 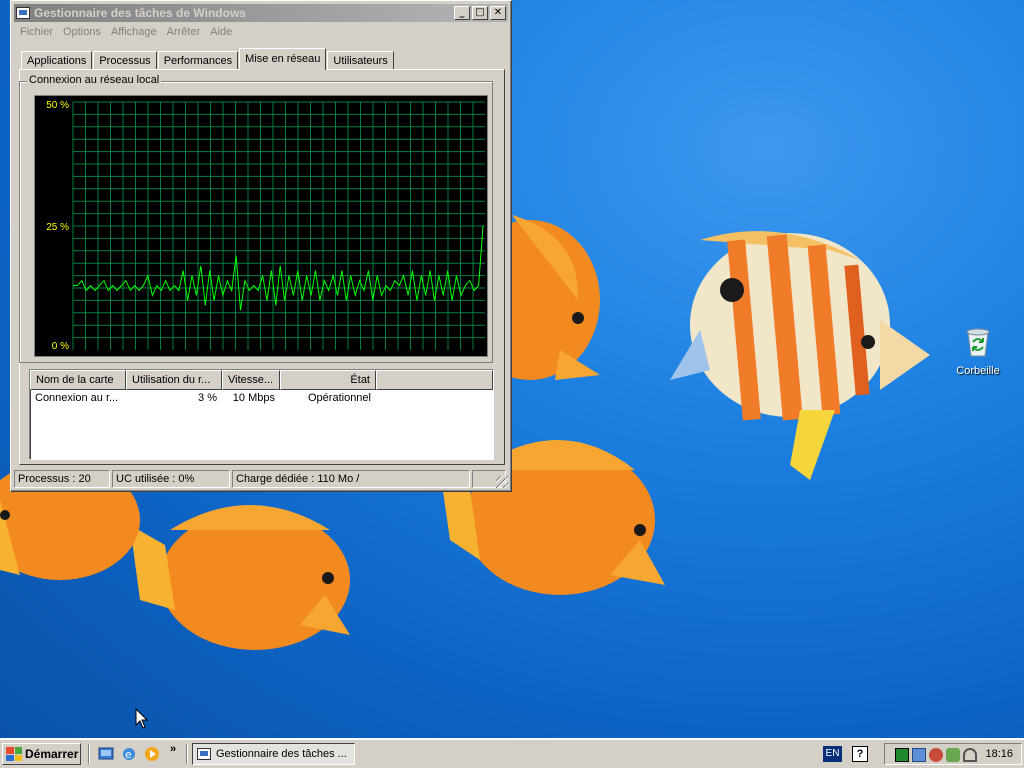 I want to click on cell-state: Opérationnel, so click(x=339, y=398).